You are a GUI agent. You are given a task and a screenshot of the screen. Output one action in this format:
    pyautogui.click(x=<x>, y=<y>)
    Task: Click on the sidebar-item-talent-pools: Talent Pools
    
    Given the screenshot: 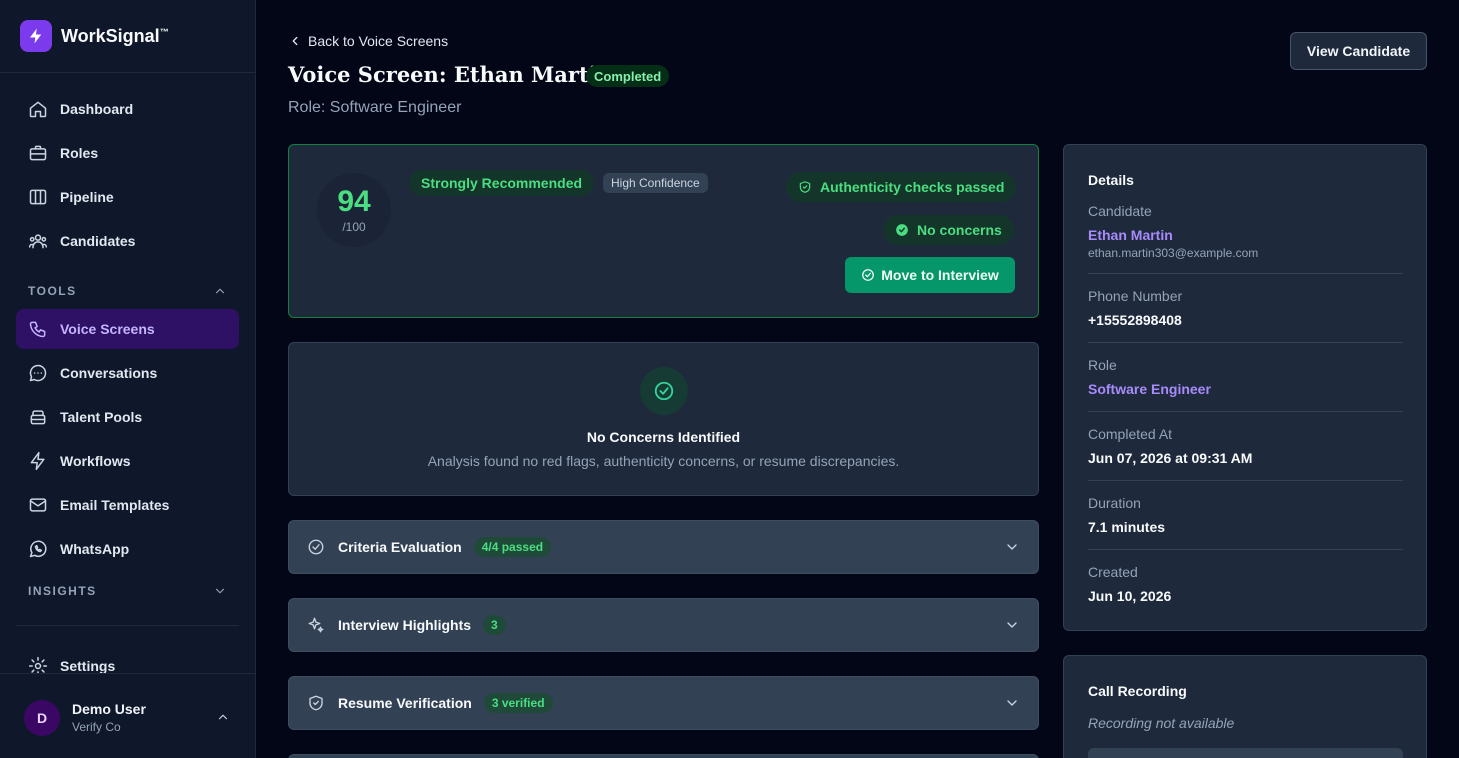 What is the action you would take?
    pyautogui.click(x=127, y=417)
    